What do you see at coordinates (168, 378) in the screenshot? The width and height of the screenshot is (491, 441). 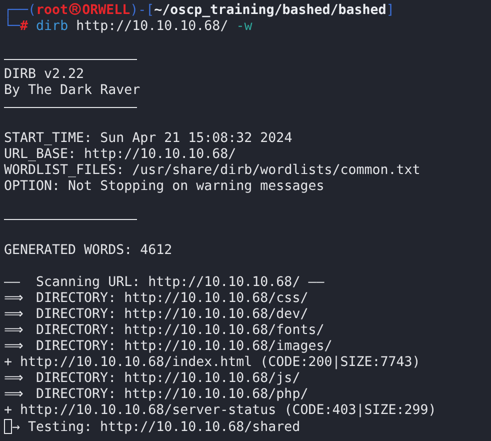 I see `directory-line: DIRECTORY: http://10.10.10.68/js/` at bounding box center [168, 378].